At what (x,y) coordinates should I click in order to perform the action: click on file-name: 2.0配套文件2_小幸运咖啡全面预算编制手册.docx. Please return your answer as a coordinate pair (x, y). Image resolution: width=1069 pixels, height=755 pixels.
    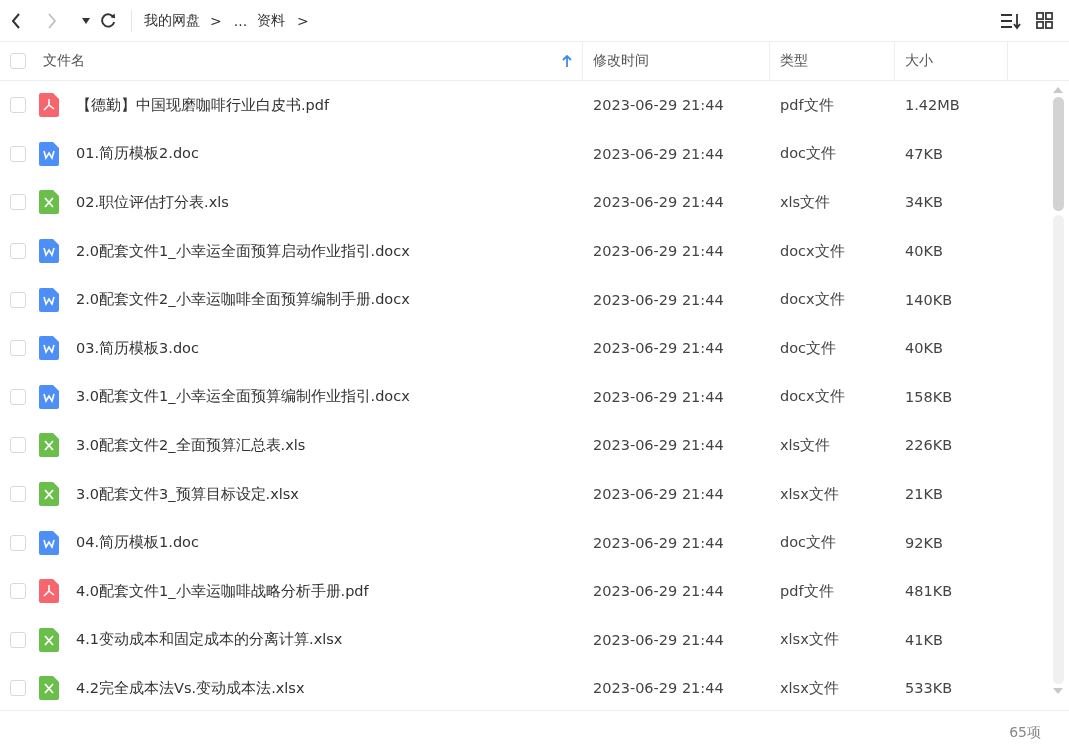
    Looking at the image, I should click on (243, 300).